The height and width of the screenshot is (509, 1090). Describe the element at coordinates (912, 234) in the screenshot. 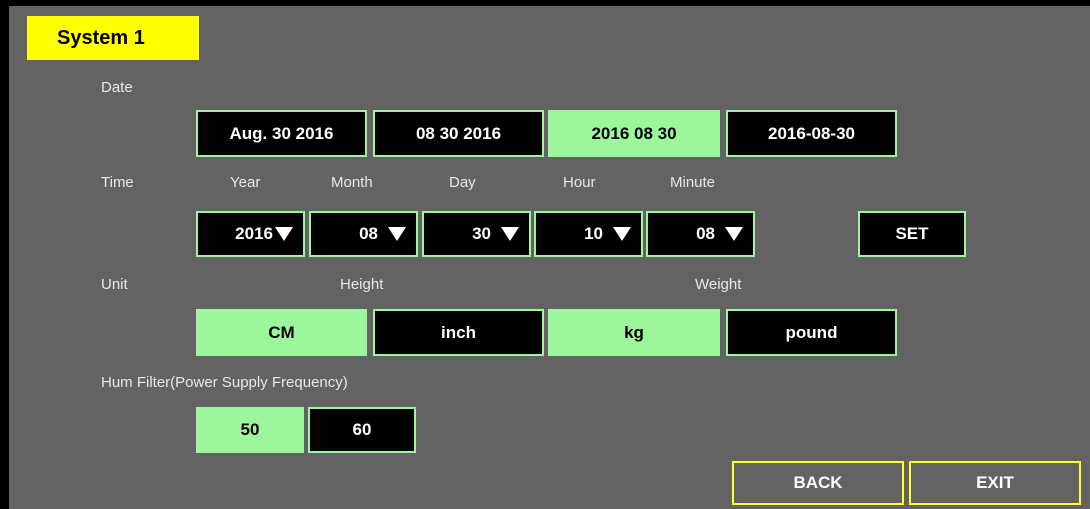

I see `set-button: SET` at that location.